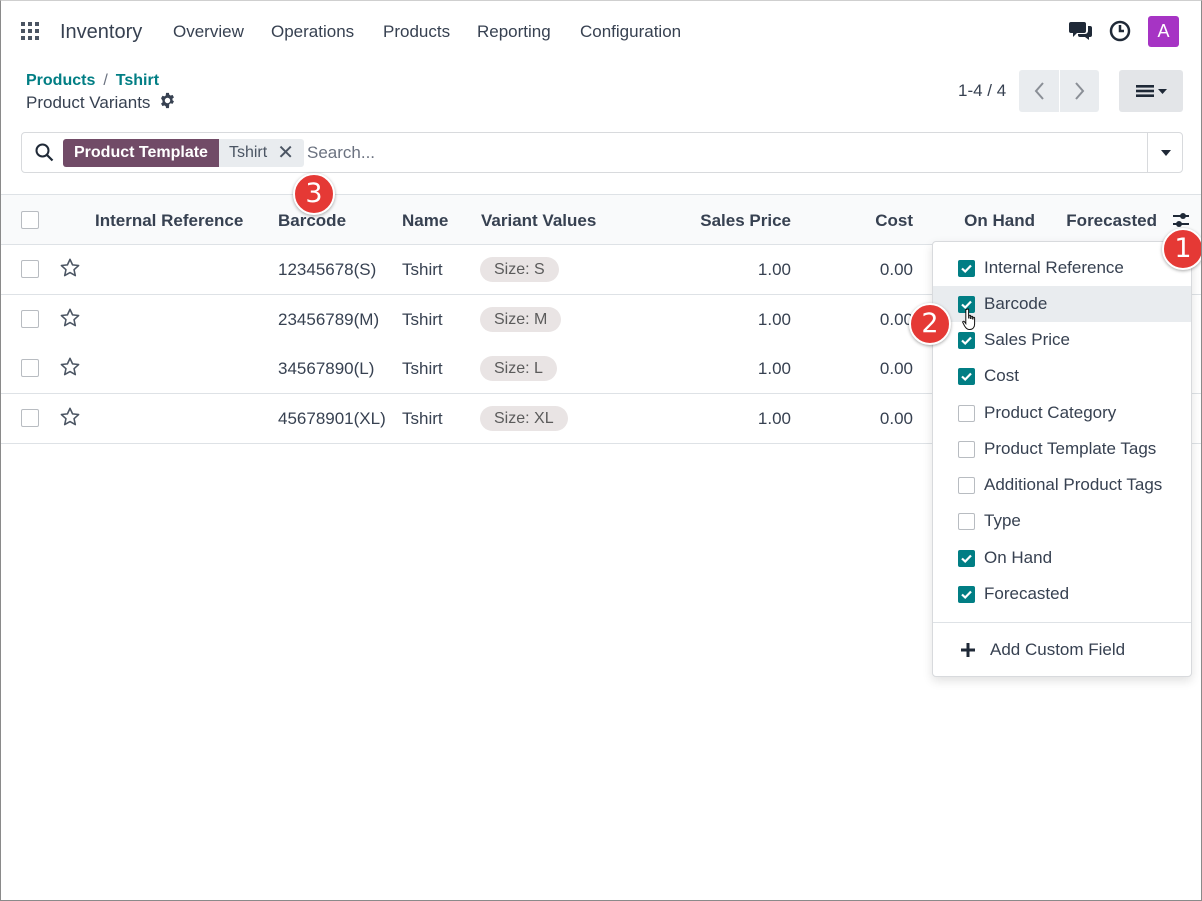 The height and width of the screenshot is (901, 1202). I want to click on option-label: Internal Reference, so click(1054, 267).